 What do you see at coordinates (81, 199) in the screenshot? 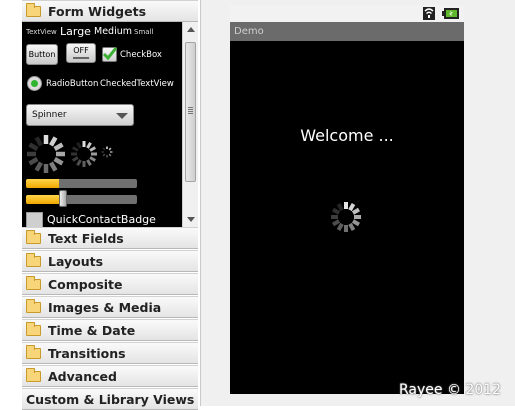
I see `seekbar-widget` at bounding box center [81, 199].